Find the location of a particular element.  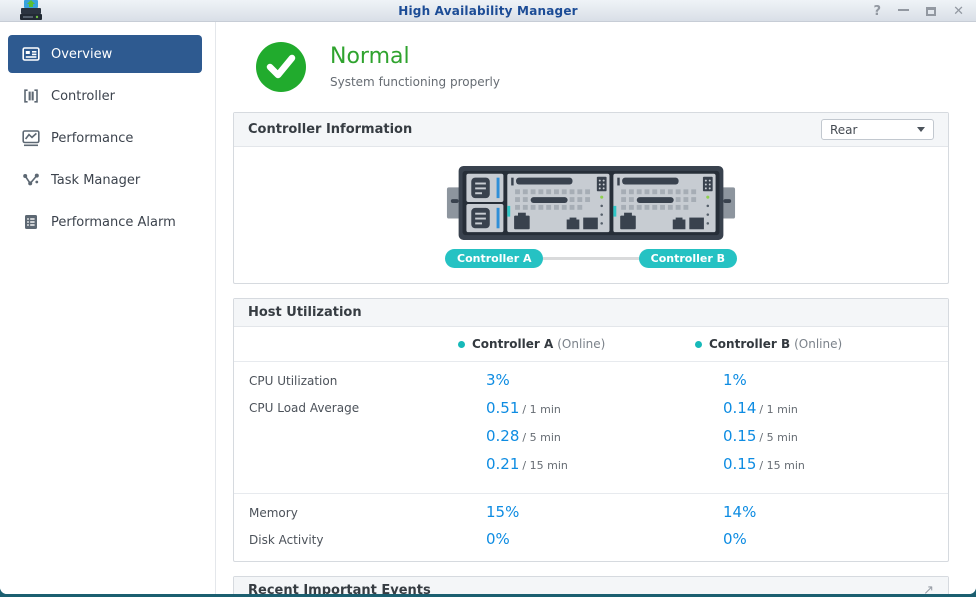

controller-information-header: Controller Information Rear is located at coordinates (591, 130).